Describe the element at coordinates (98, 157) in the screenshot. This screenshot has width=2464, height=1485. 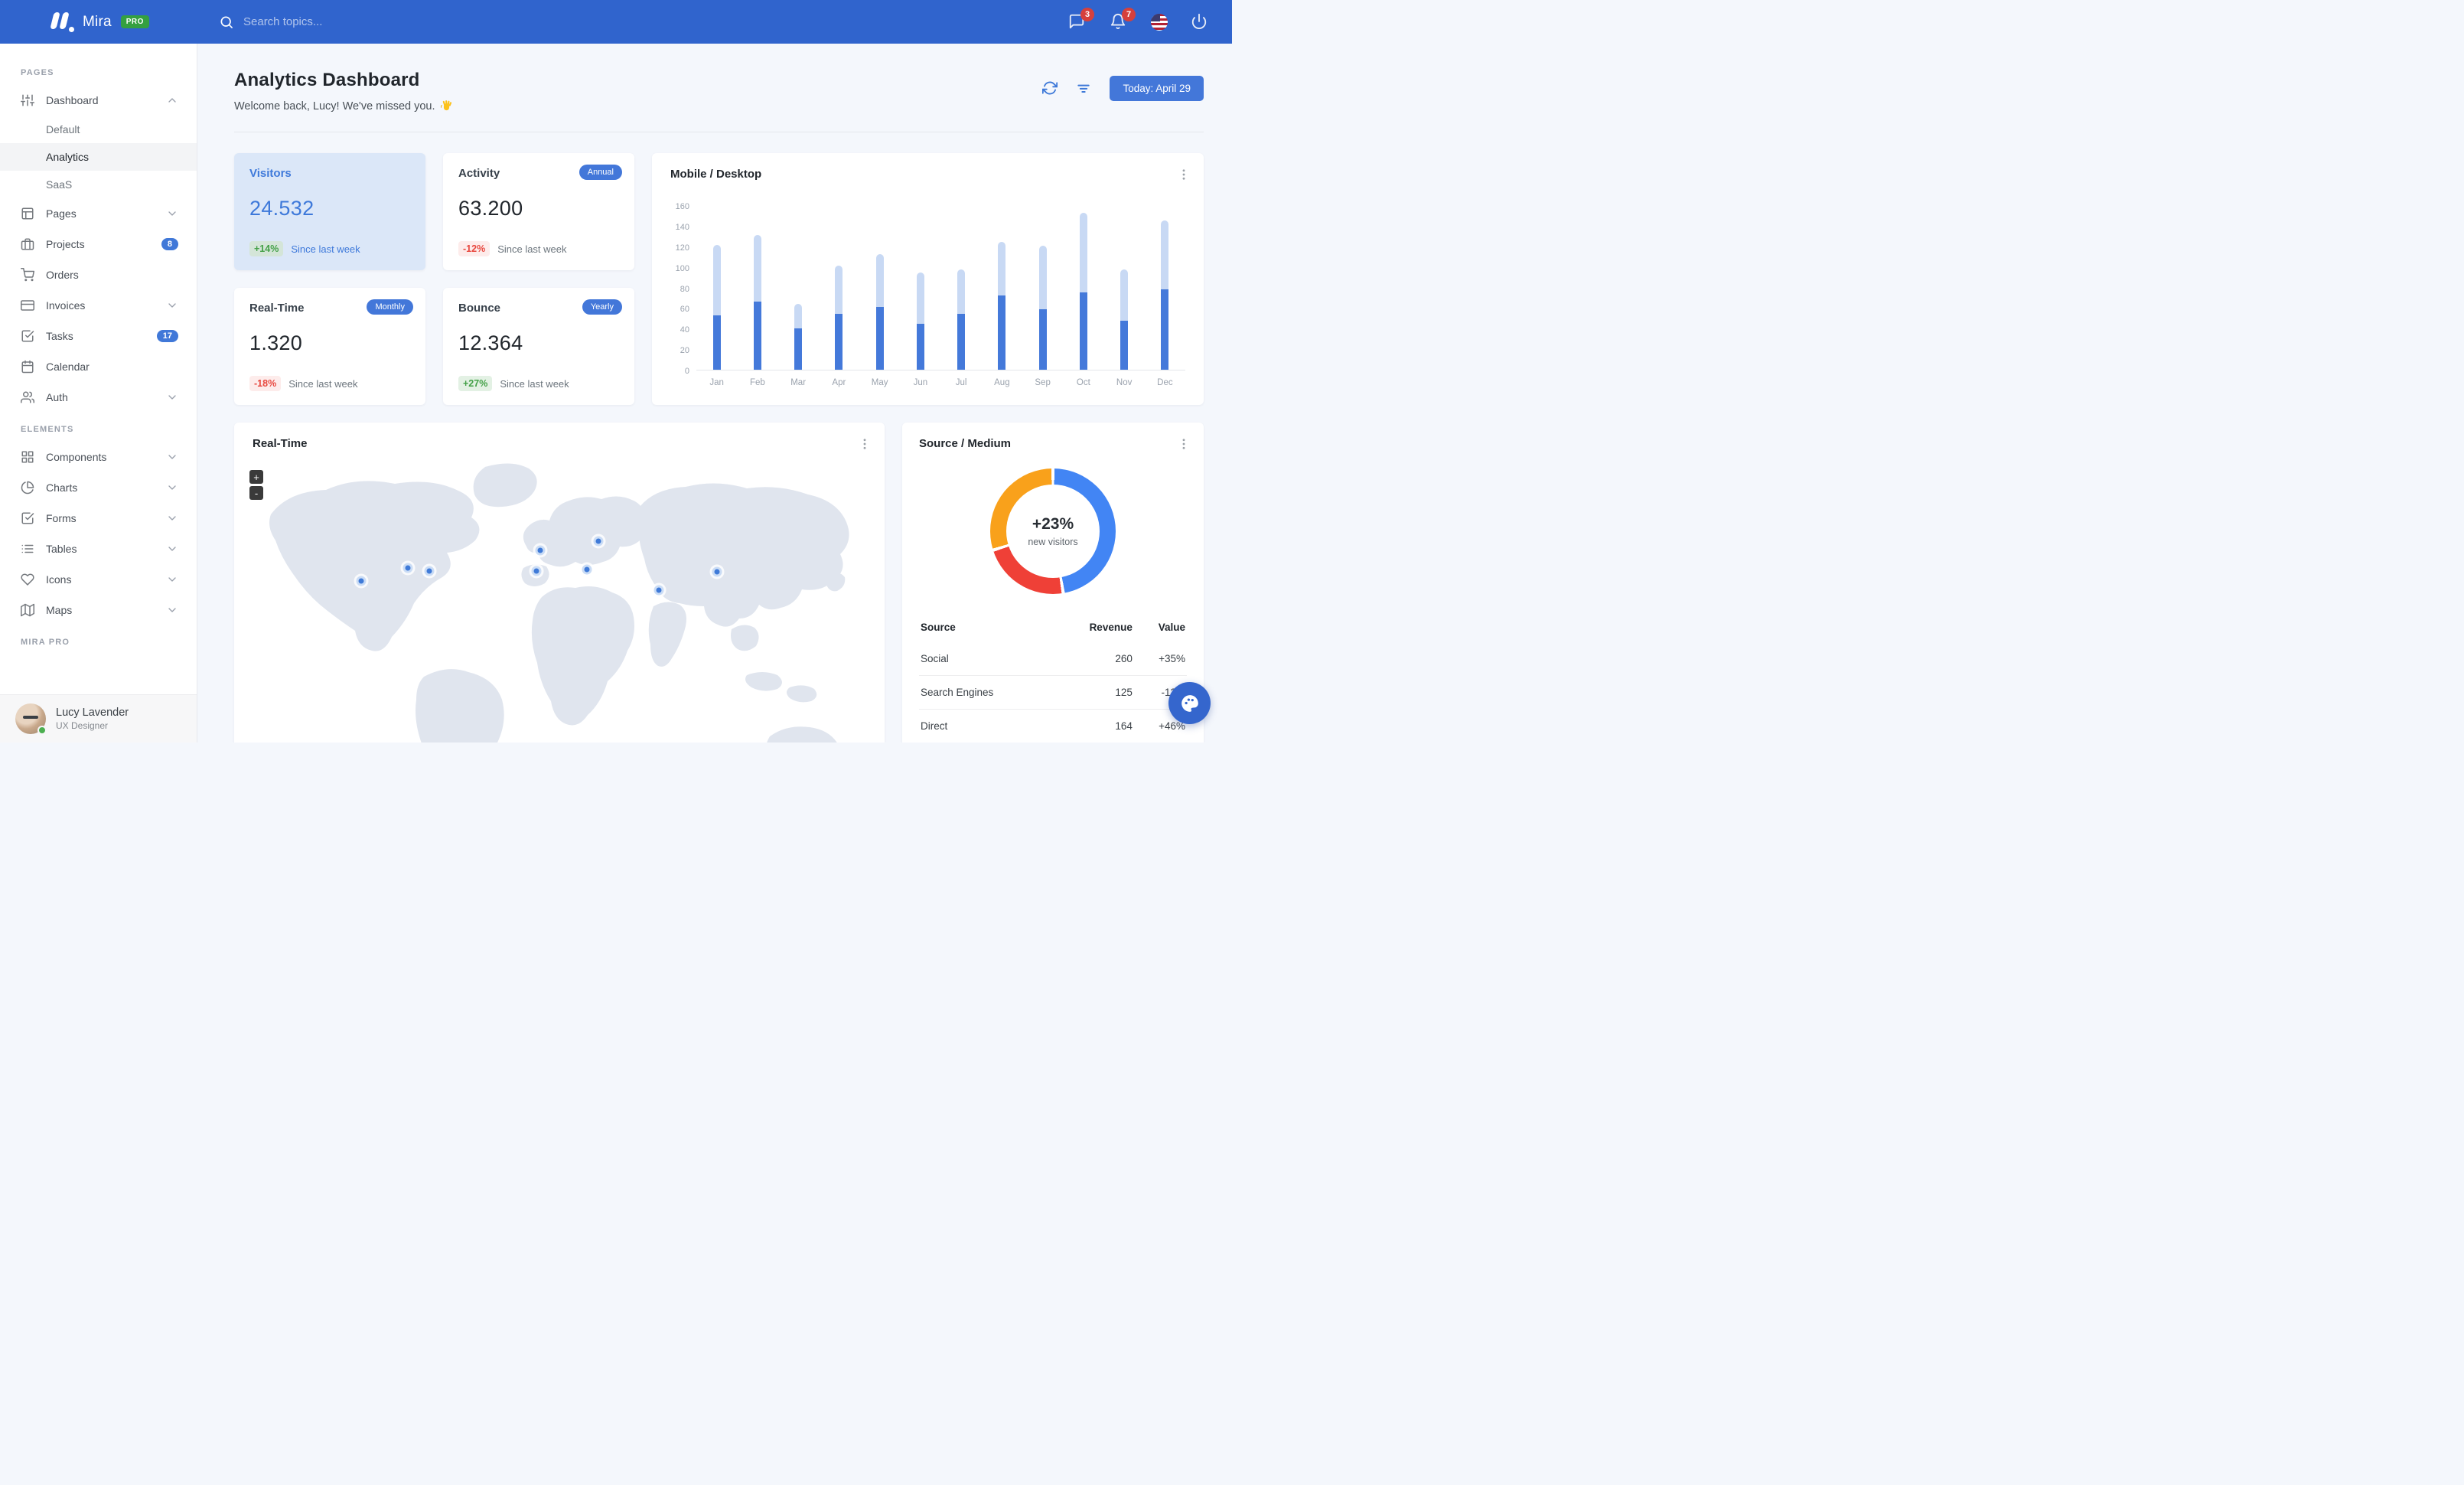
I see `sidebar-subitem-analytics: Analytics` at that location.